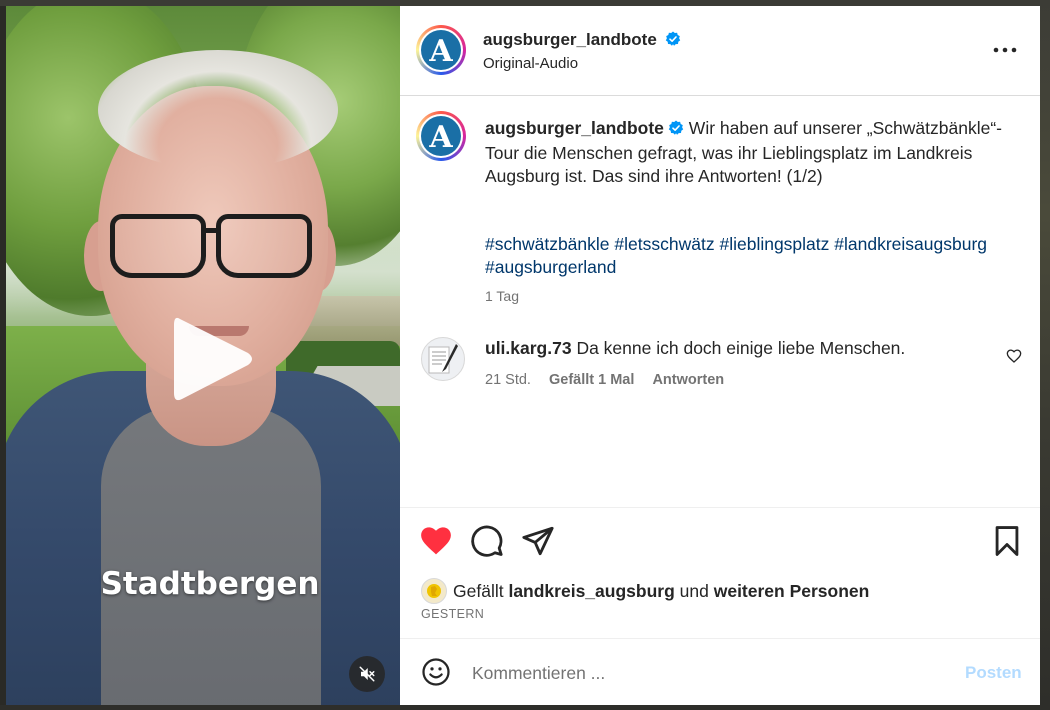 The height and width of the screenshot is (710, 1050). I want to click on post-header: A augsburger_landbote Original-Audio, so click(720, 51).